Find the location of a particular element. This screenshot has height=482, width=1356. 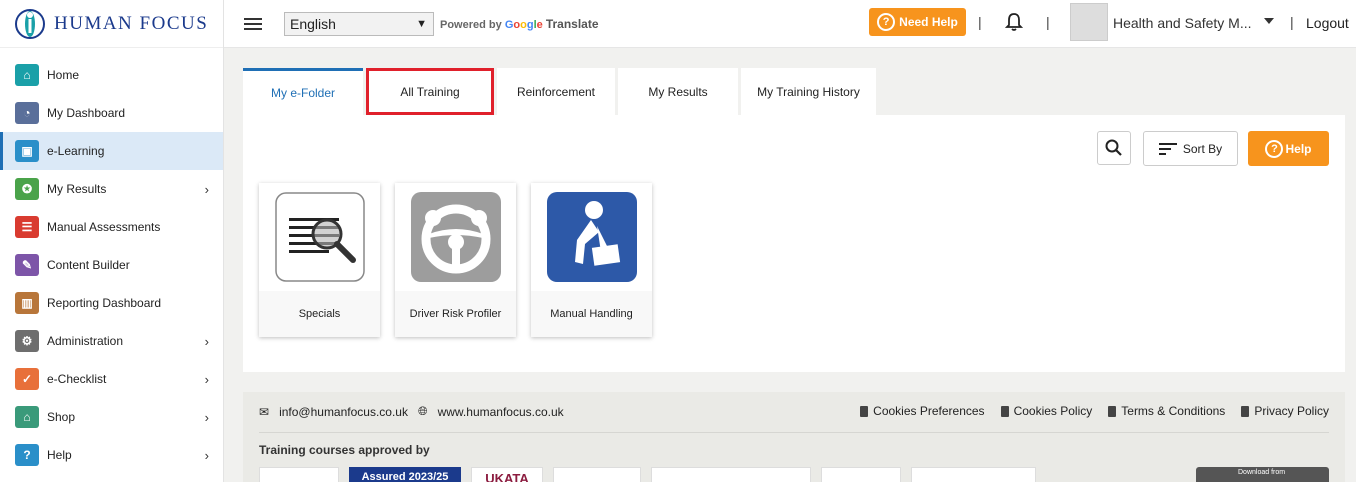

shop-icon: ⌂ is located at coordinates (27, 417).